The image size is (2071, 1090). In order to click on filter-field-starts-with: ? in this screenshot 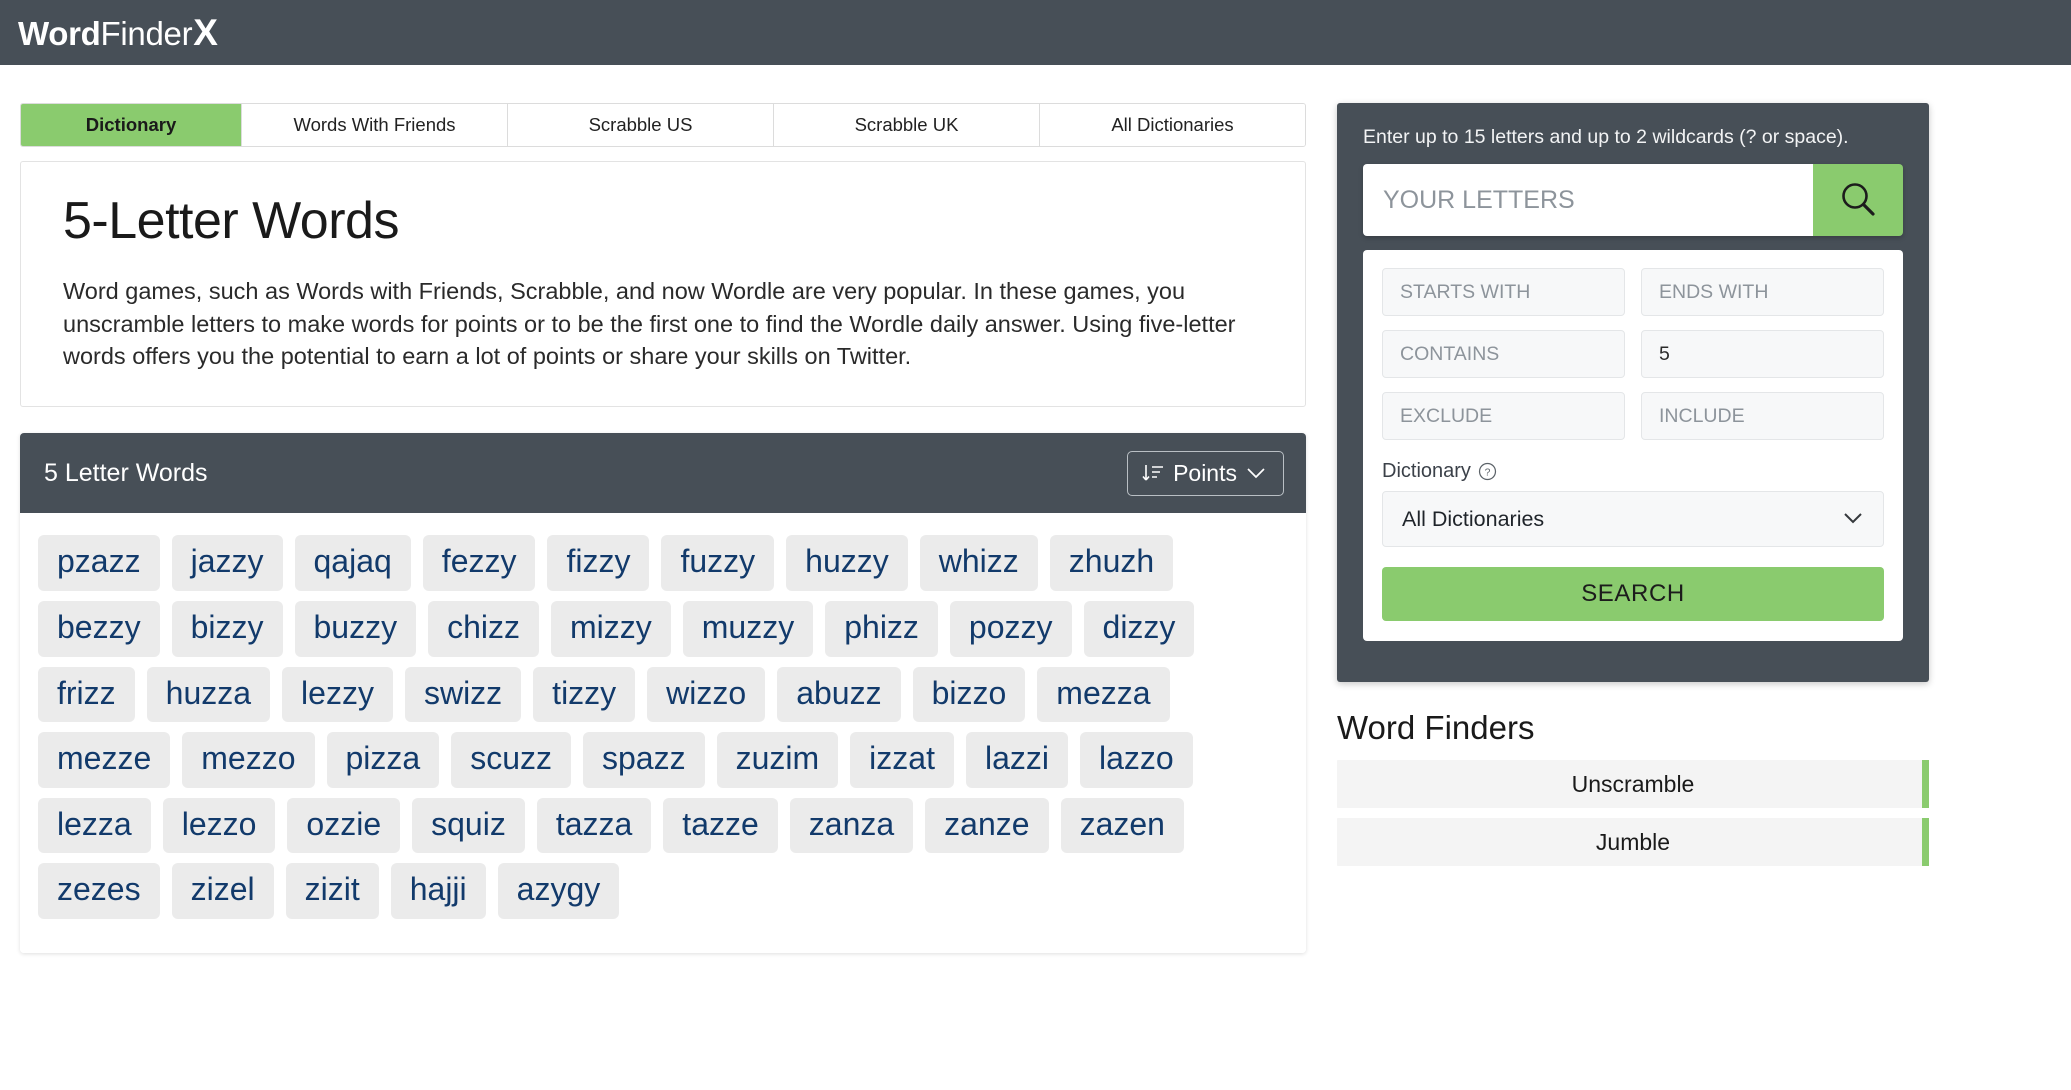, I will do `click(1503, 292)`.